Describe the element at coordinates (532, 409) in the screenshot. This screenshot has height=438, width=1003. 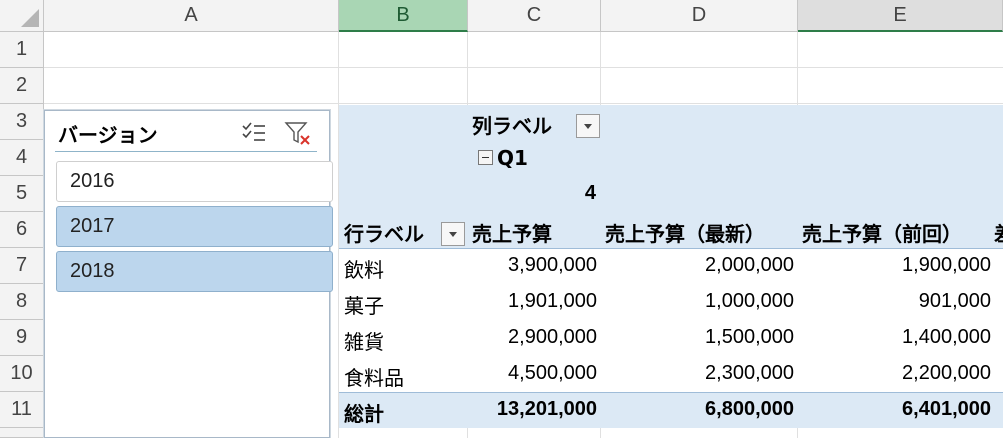
I see `pivot-total-cell: 13,201,000` at that location.